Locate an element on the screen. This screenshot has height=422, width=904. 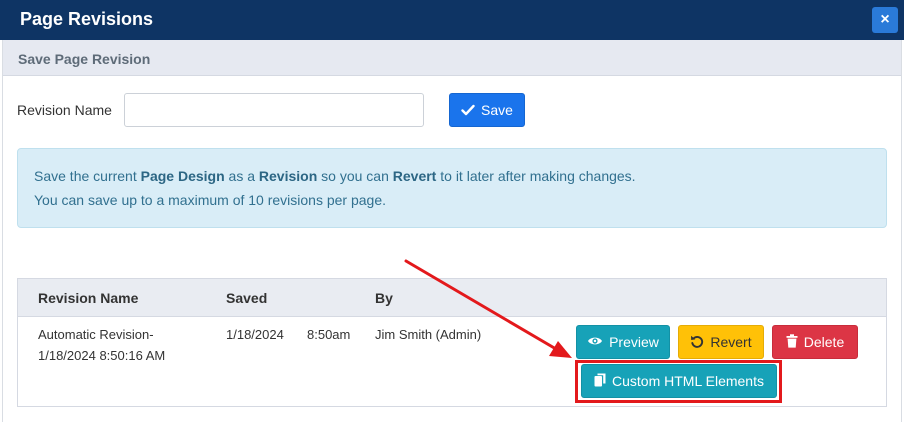
annotation-arrow is located at coordinates (488, 308).